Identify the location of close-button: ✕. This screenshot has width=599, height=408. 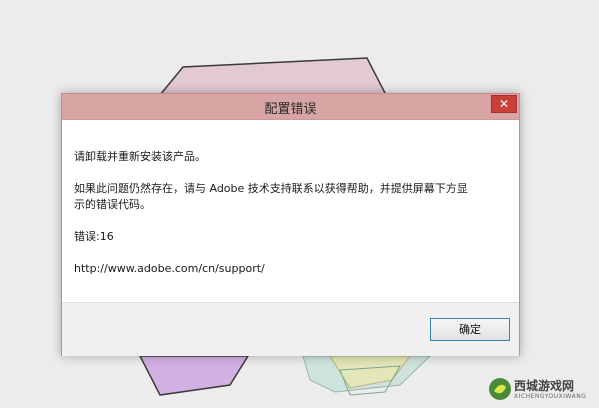
(504, 104).